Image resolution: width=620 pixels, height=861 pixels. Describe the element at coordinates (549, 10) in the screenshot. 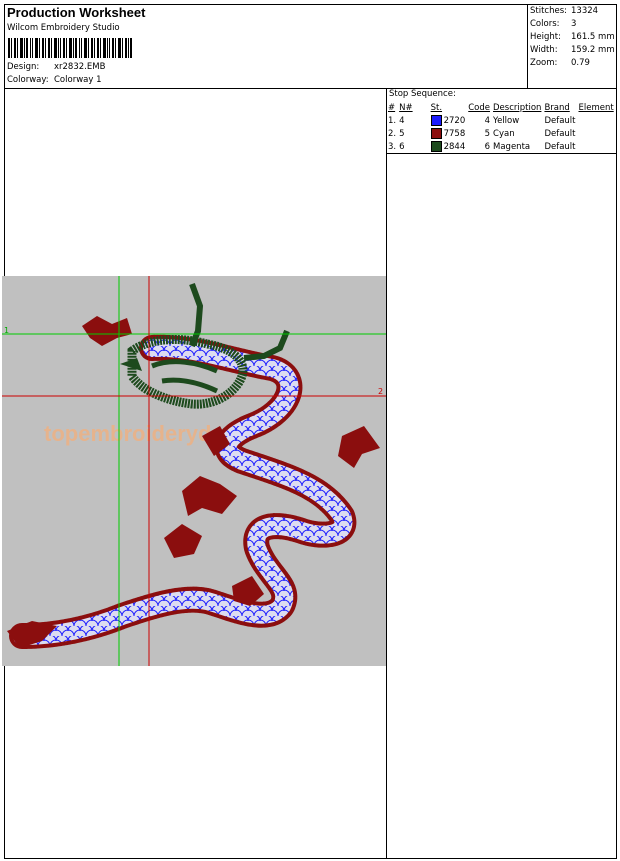

I see `stat-label: Stitches:` at that location.